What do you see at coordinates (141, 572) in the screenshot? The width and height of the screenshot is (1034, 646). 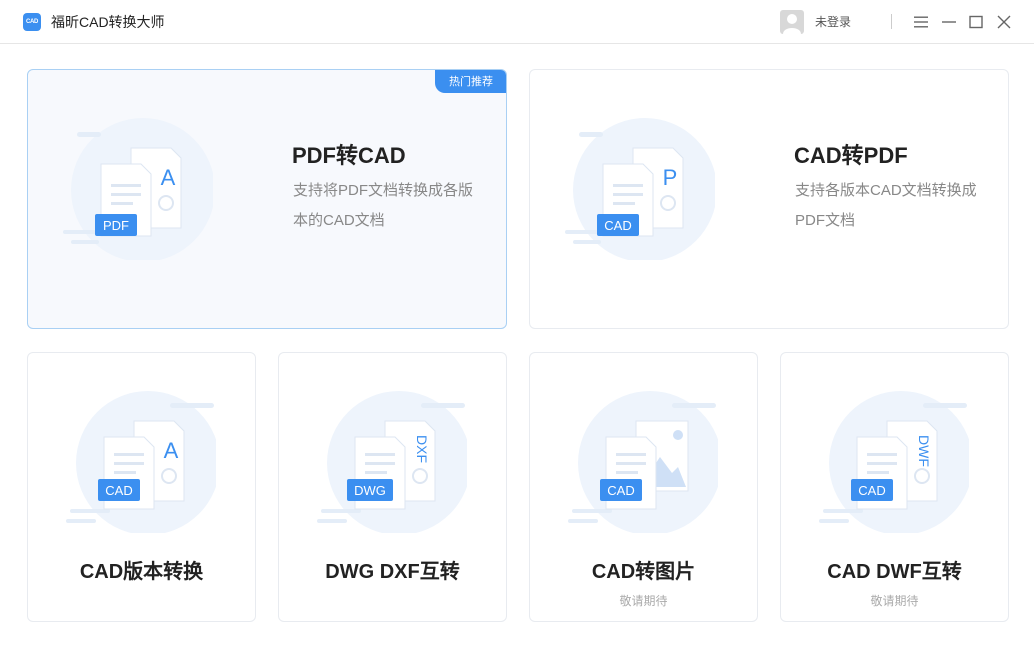 I see `card-title: CAD版本转换` at bounding box center [141, 572].